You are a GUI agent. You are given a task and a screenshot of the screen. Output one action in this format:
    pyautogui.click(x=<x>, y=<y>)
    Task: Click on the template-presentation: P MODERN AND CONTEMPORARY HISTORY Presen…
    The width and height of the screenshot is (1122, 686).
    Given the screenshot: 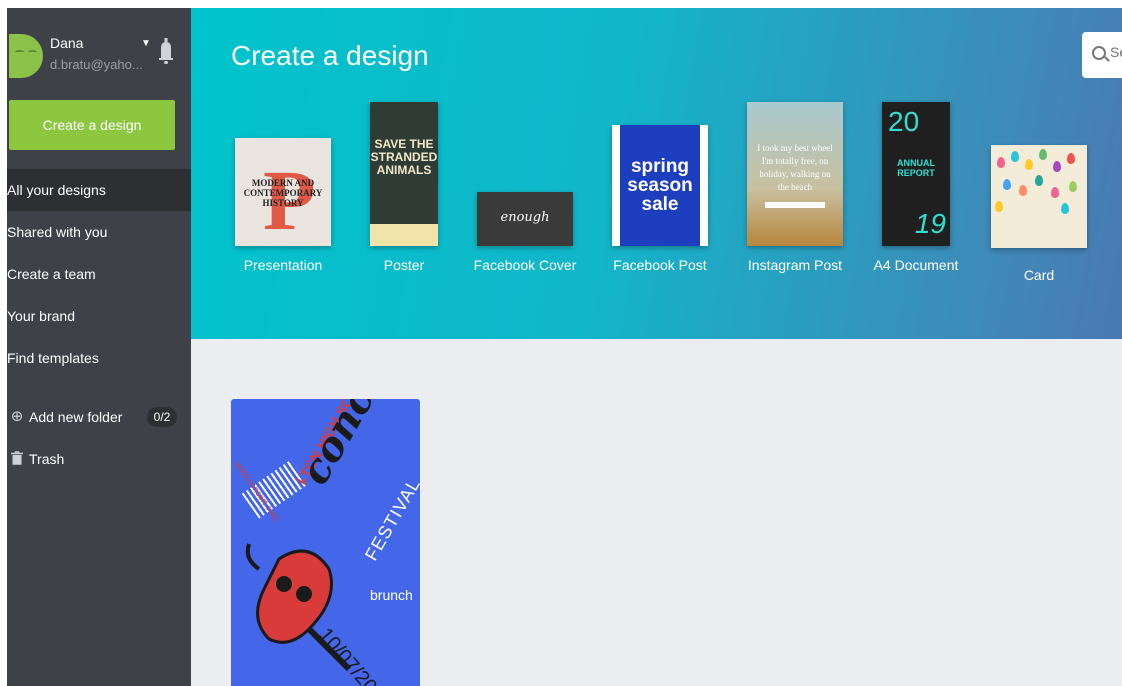 What is the action you would take?
    pyautogui.click(x=283, y=208)
    